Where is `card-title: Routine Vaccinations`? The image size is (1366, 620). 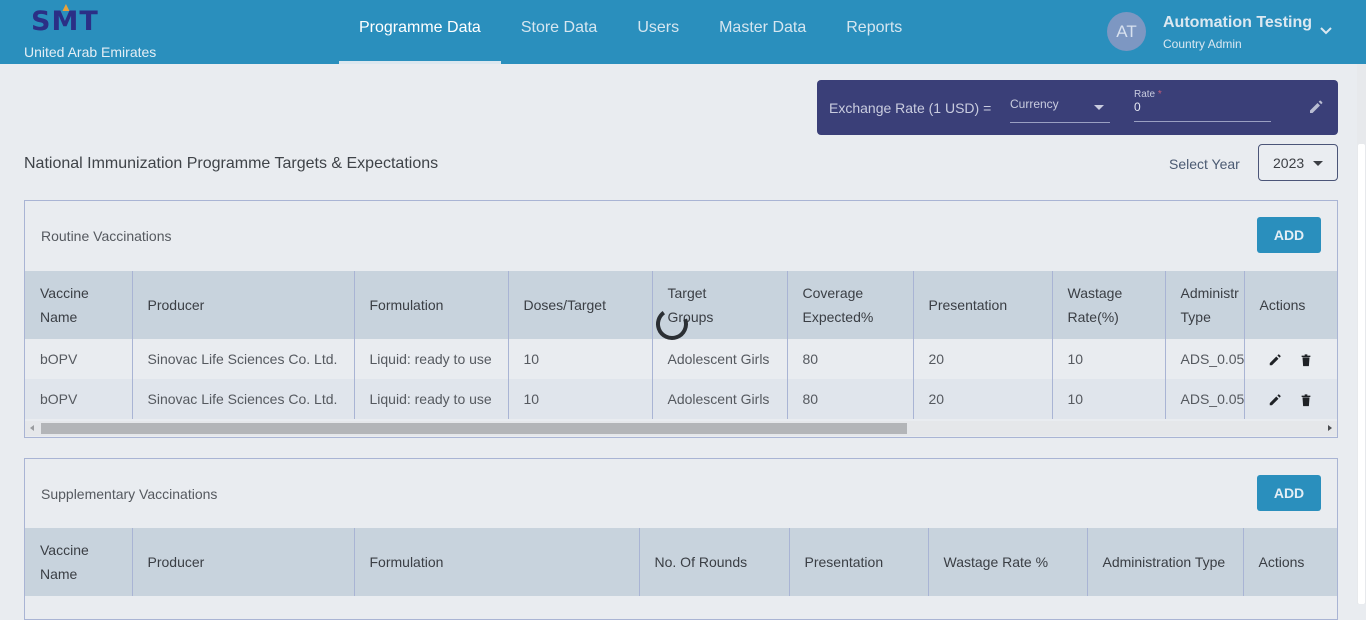
card-title: Routine Vaccinations is located at coordinates (106, 236).